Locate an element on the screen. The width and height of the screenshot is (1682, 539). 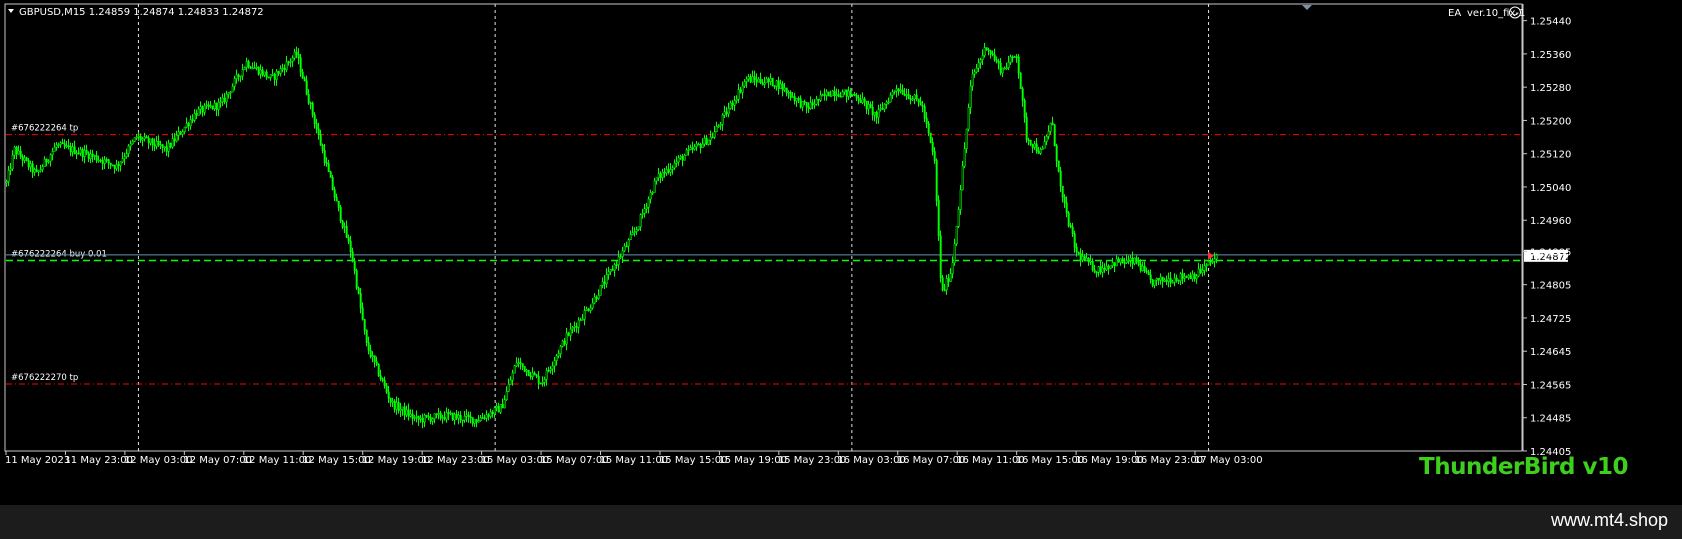
price-tick-label: 1.25360 is located at coordinates (1550, 55).